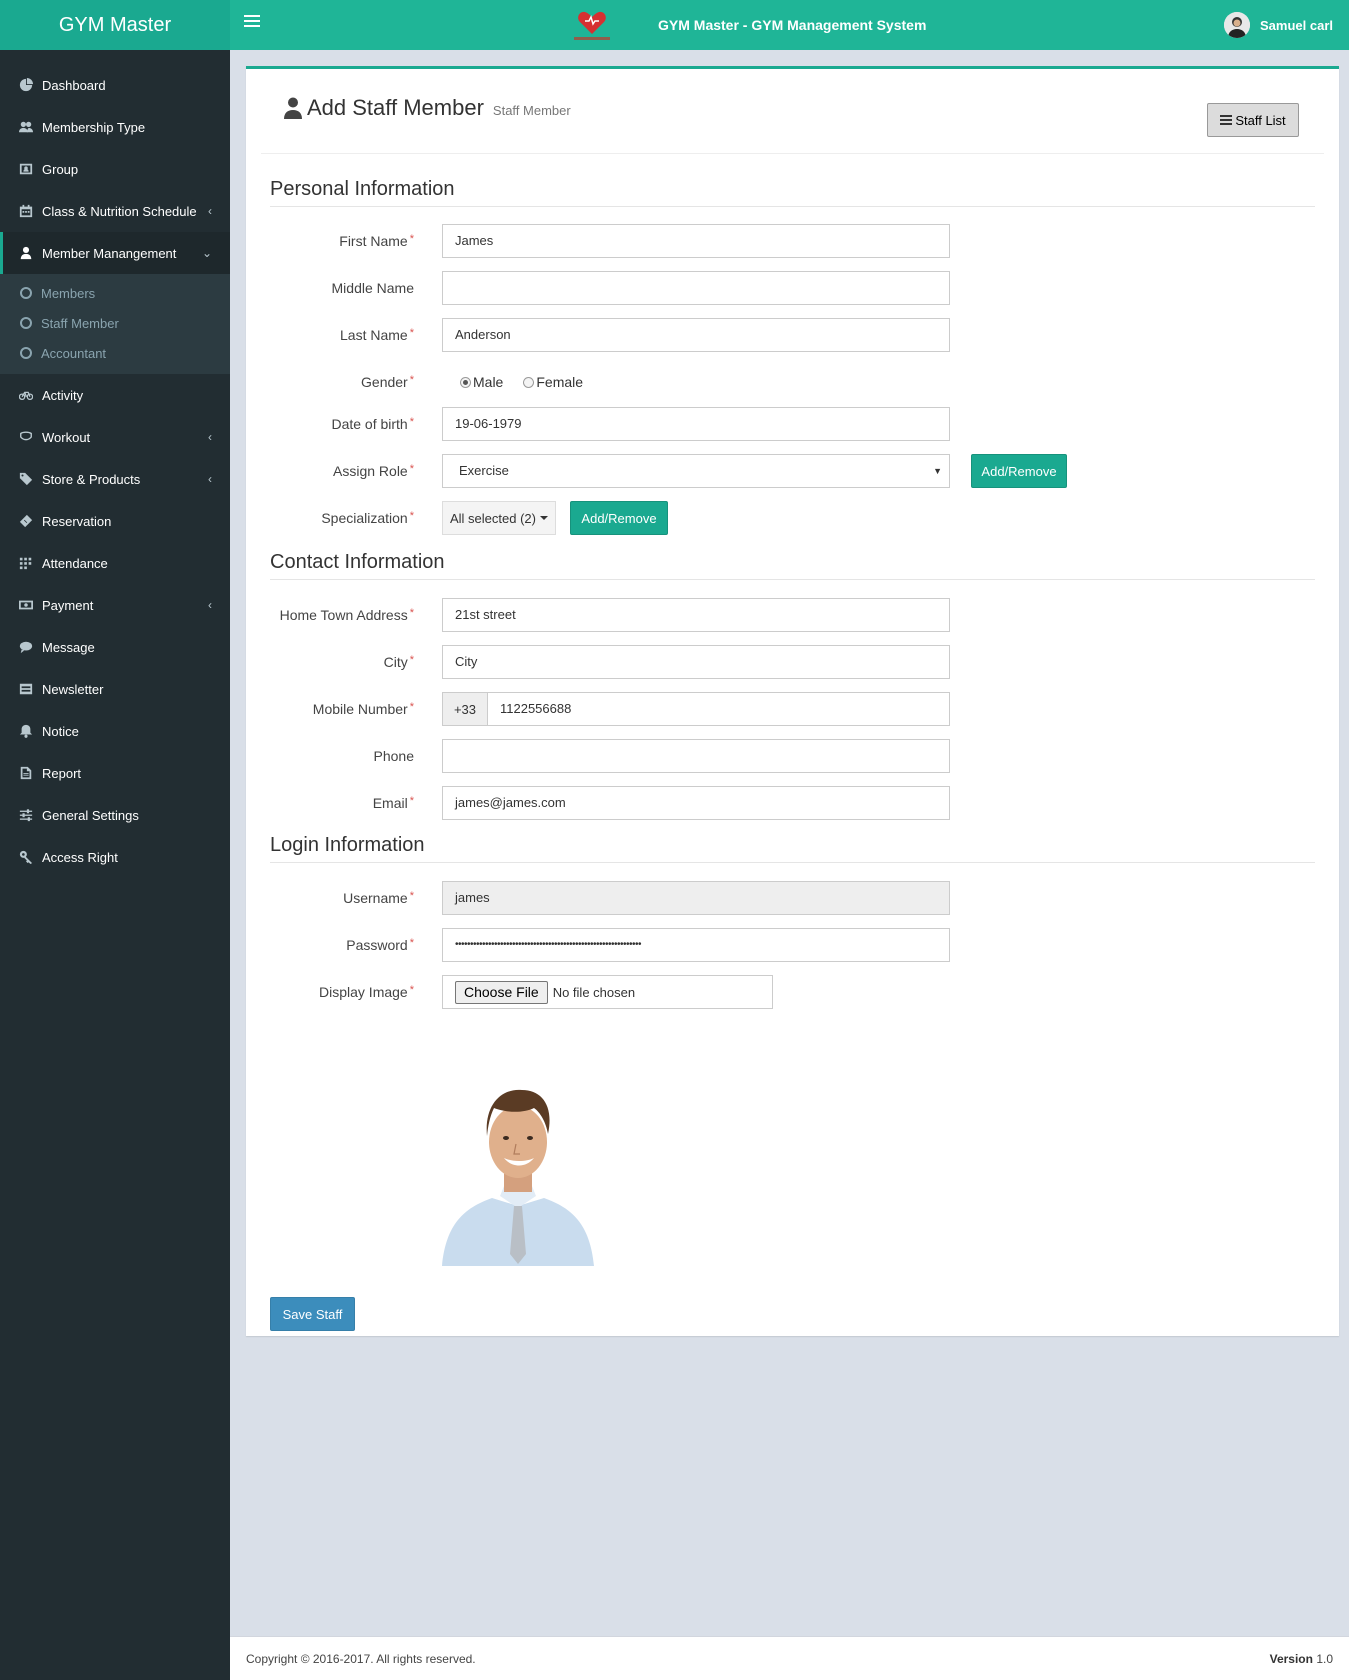 The width and height of the screenshot is (1349, 1680). What do you see at coordinates (26, 323) in the screenshot?
I see `circle-icon` at bounding box center [26, 323].